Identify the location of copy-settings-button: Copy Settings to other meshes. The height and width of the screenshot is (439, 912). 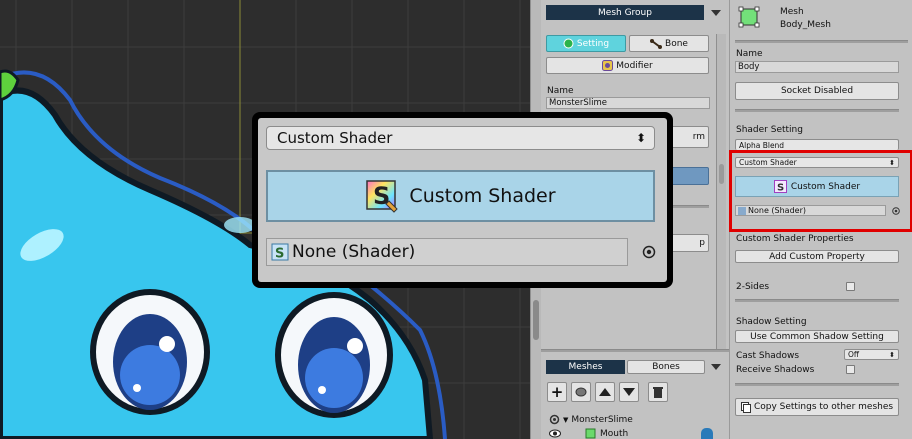
(817, 407).